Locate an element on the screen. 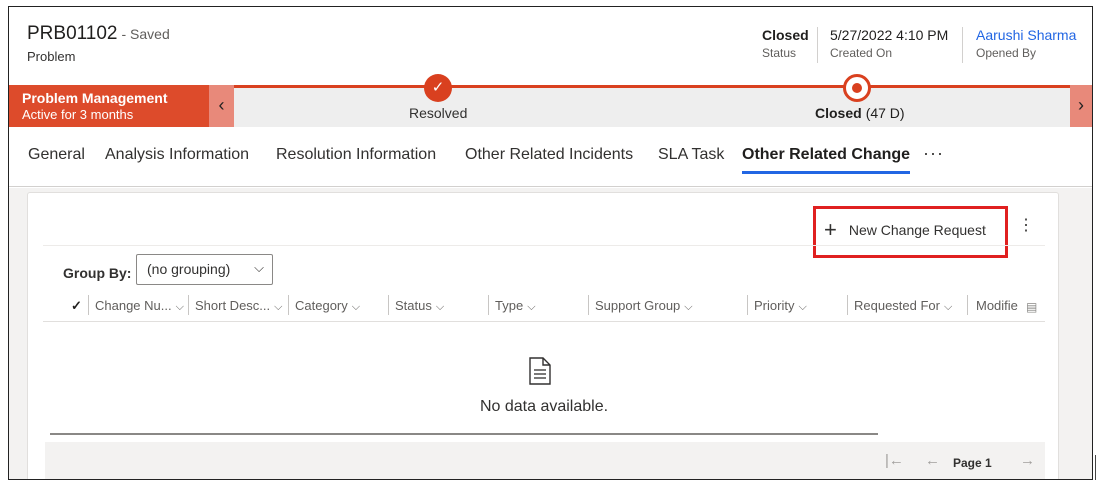  active-stage-icon is located at coordinates (857, 88).